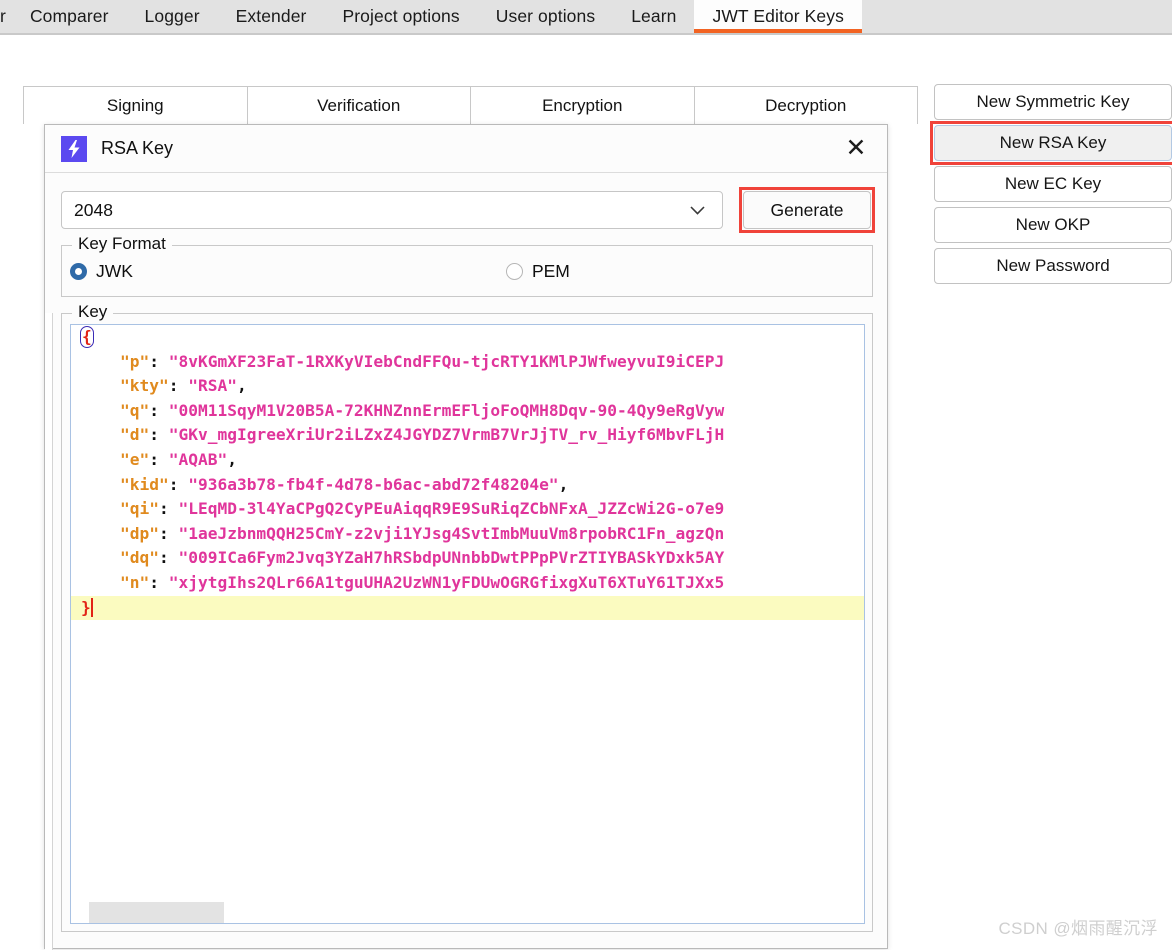  Describe the element at coordinates (136, 105) in the screenshot. I see `tab-signing: Signing` at that location.